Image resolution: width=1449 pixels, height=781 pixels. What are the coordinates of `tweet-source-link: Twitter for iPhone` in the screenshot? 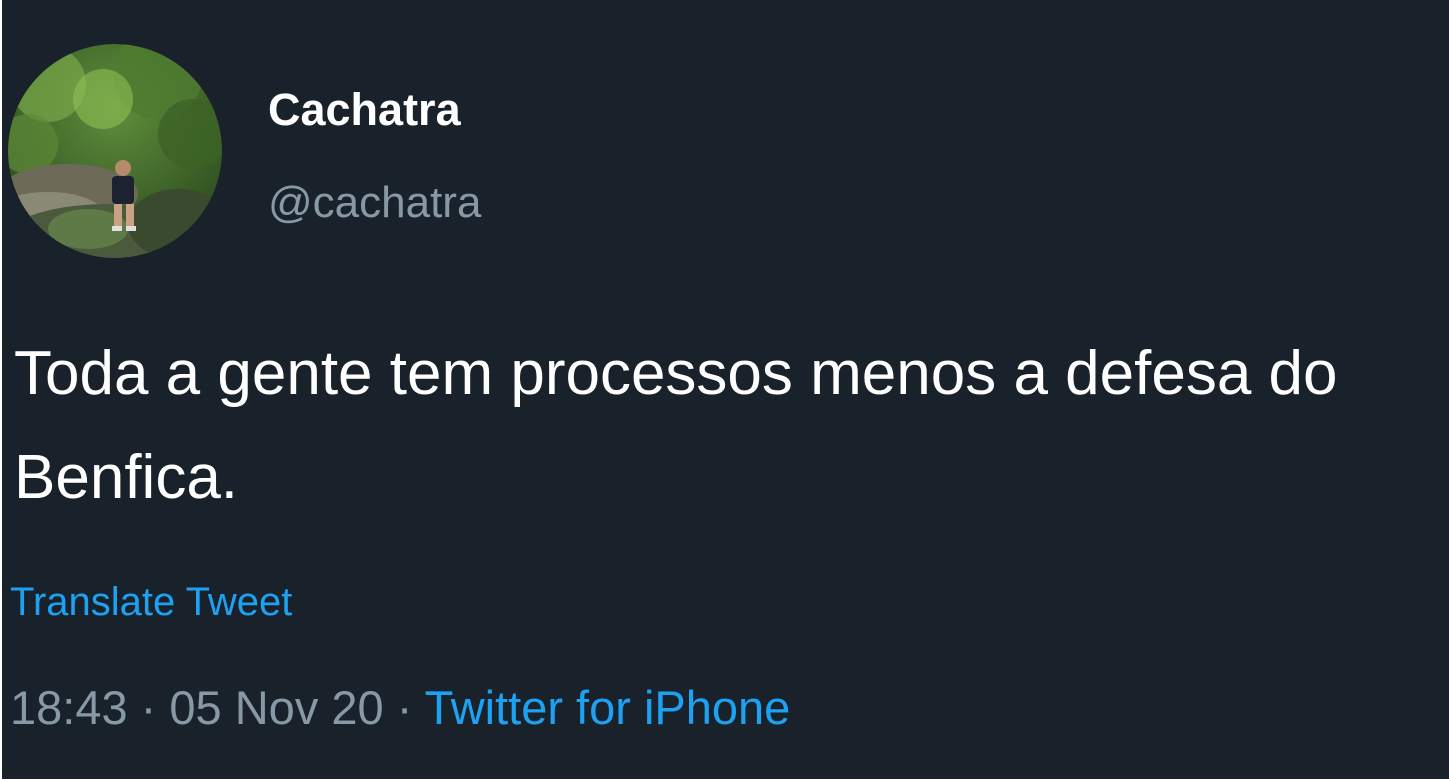 It's located at (608, 707).